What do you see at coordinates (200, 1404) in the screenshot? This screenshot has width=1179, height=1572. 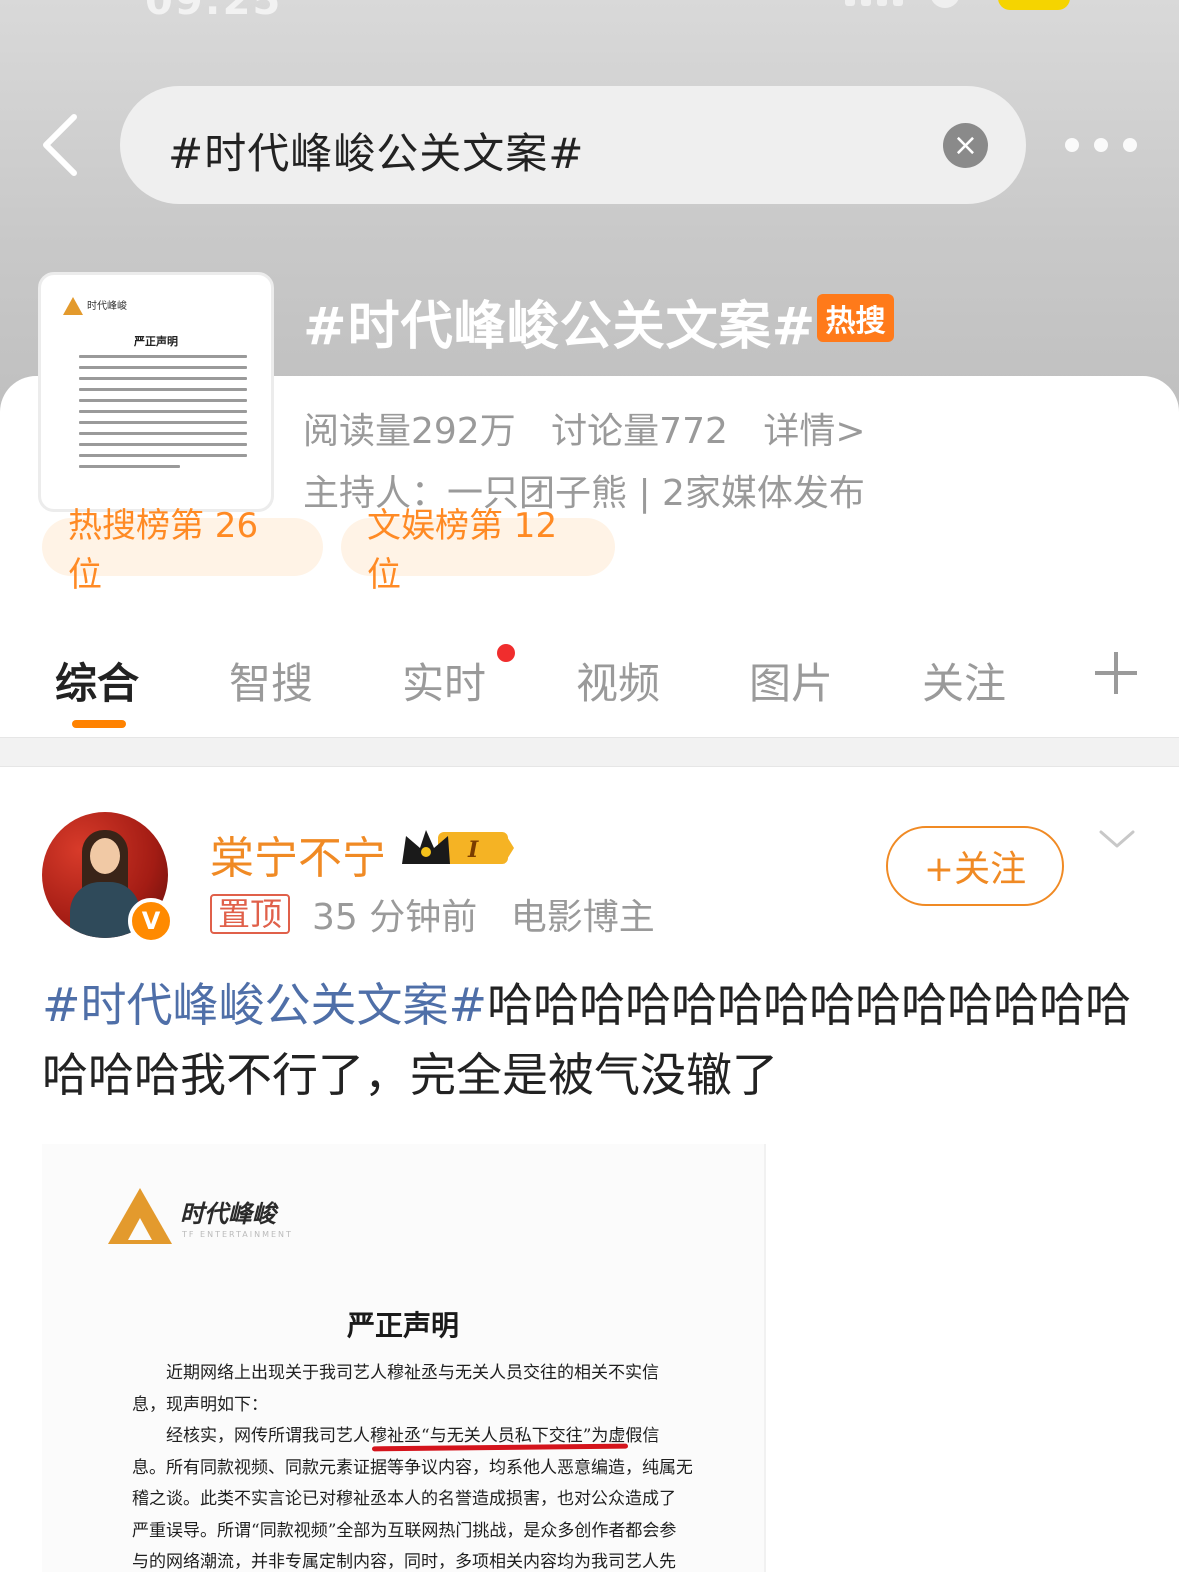 I see `doc-line: 息，现声明如下：` at bounding box center [200, 1404].